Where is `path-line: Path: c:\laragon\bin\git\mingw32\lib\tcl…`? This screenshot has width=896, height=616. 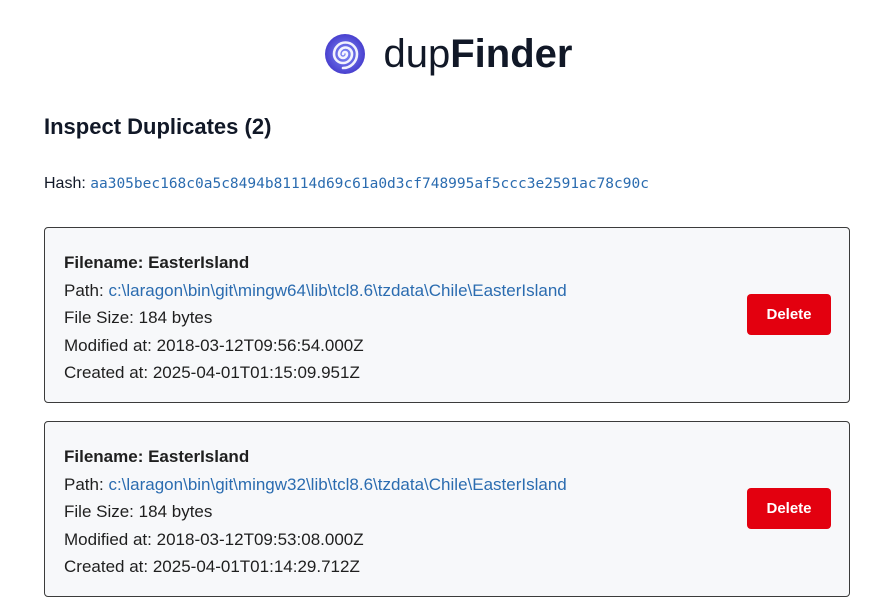
path-line: Path: c:\laragon\bin\git\mingw32\lib\tcl… is located at coordinates (315, 485).